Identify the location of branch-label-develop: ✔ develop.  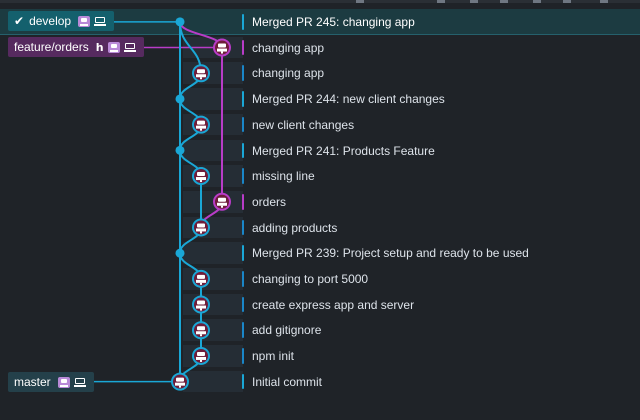
(61, 21).